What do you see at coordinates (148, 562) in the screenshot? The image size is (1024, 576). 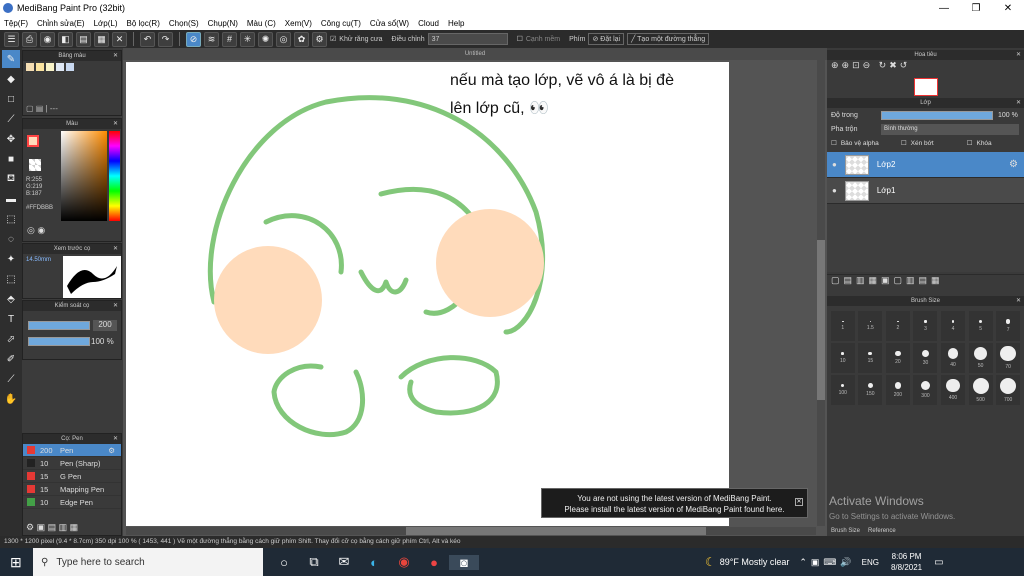 I see `search-box: ⚲ Type here to search` at bounding box center [148, 562].